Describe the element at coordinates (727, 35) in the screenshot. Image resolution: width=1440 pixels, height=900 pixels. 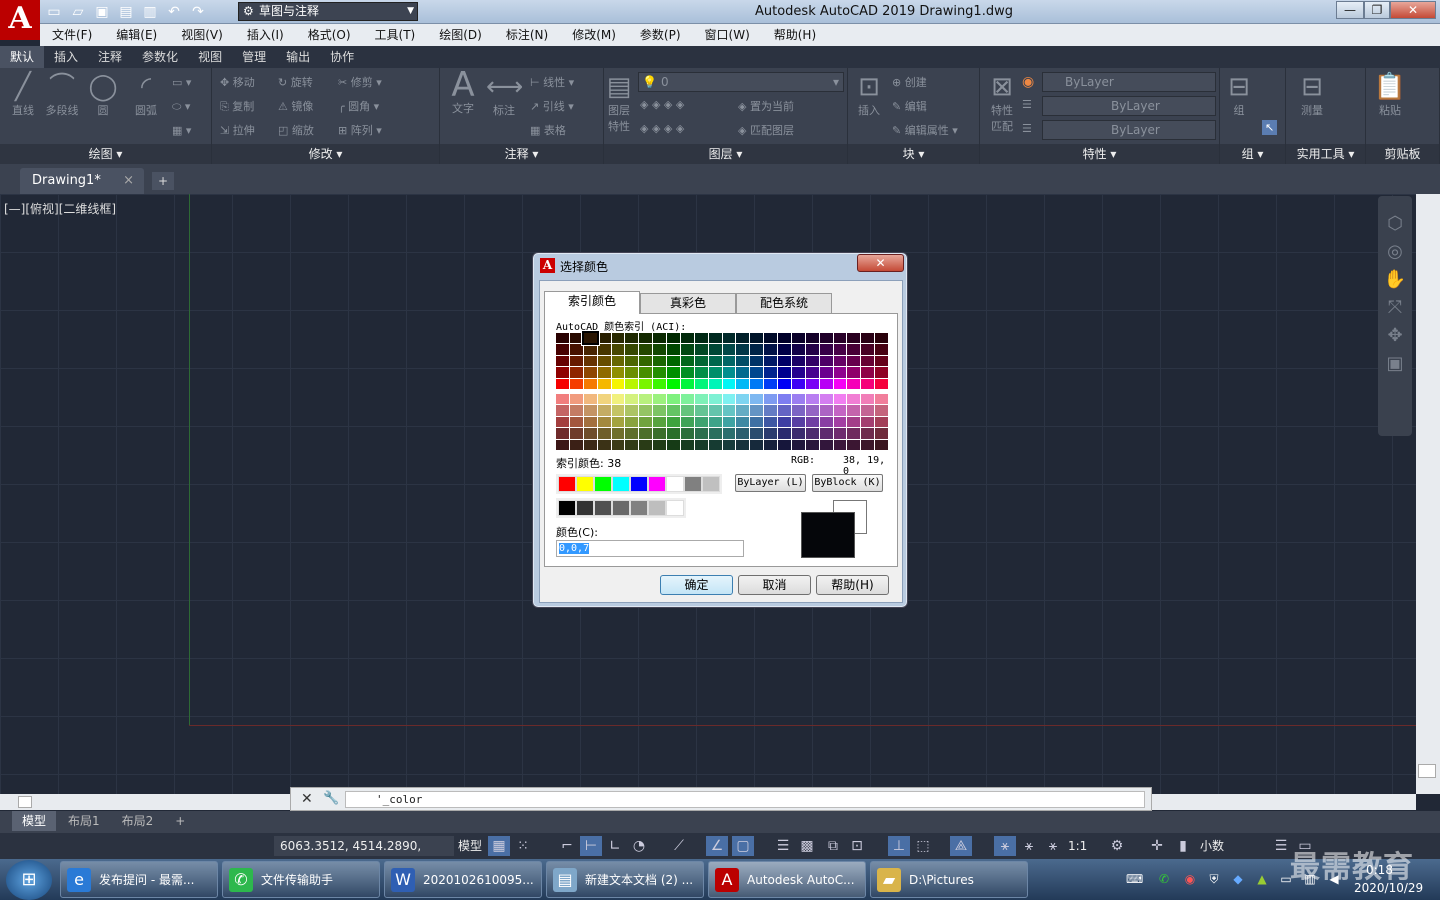
I see `menu-window: 窗口(W)` at that location.